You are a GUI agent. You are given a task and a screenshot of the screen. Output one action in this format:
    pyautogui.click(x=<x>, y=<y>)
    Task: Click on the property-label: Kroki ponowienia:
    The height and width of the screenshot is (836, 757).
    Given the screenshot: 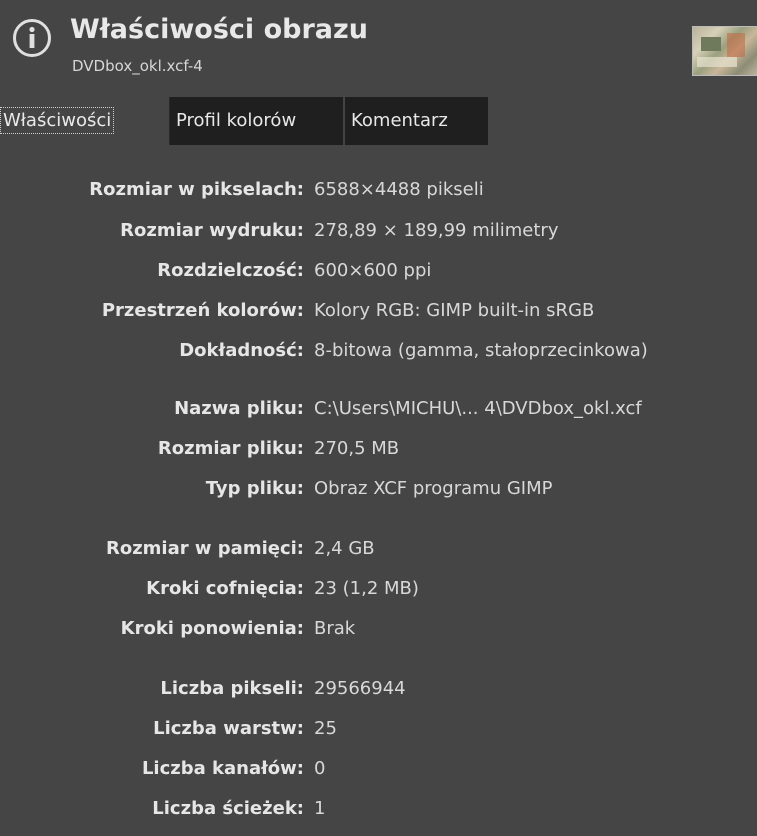 What is the action you would take?
    pyautogui.click(x=212, y=628)
    